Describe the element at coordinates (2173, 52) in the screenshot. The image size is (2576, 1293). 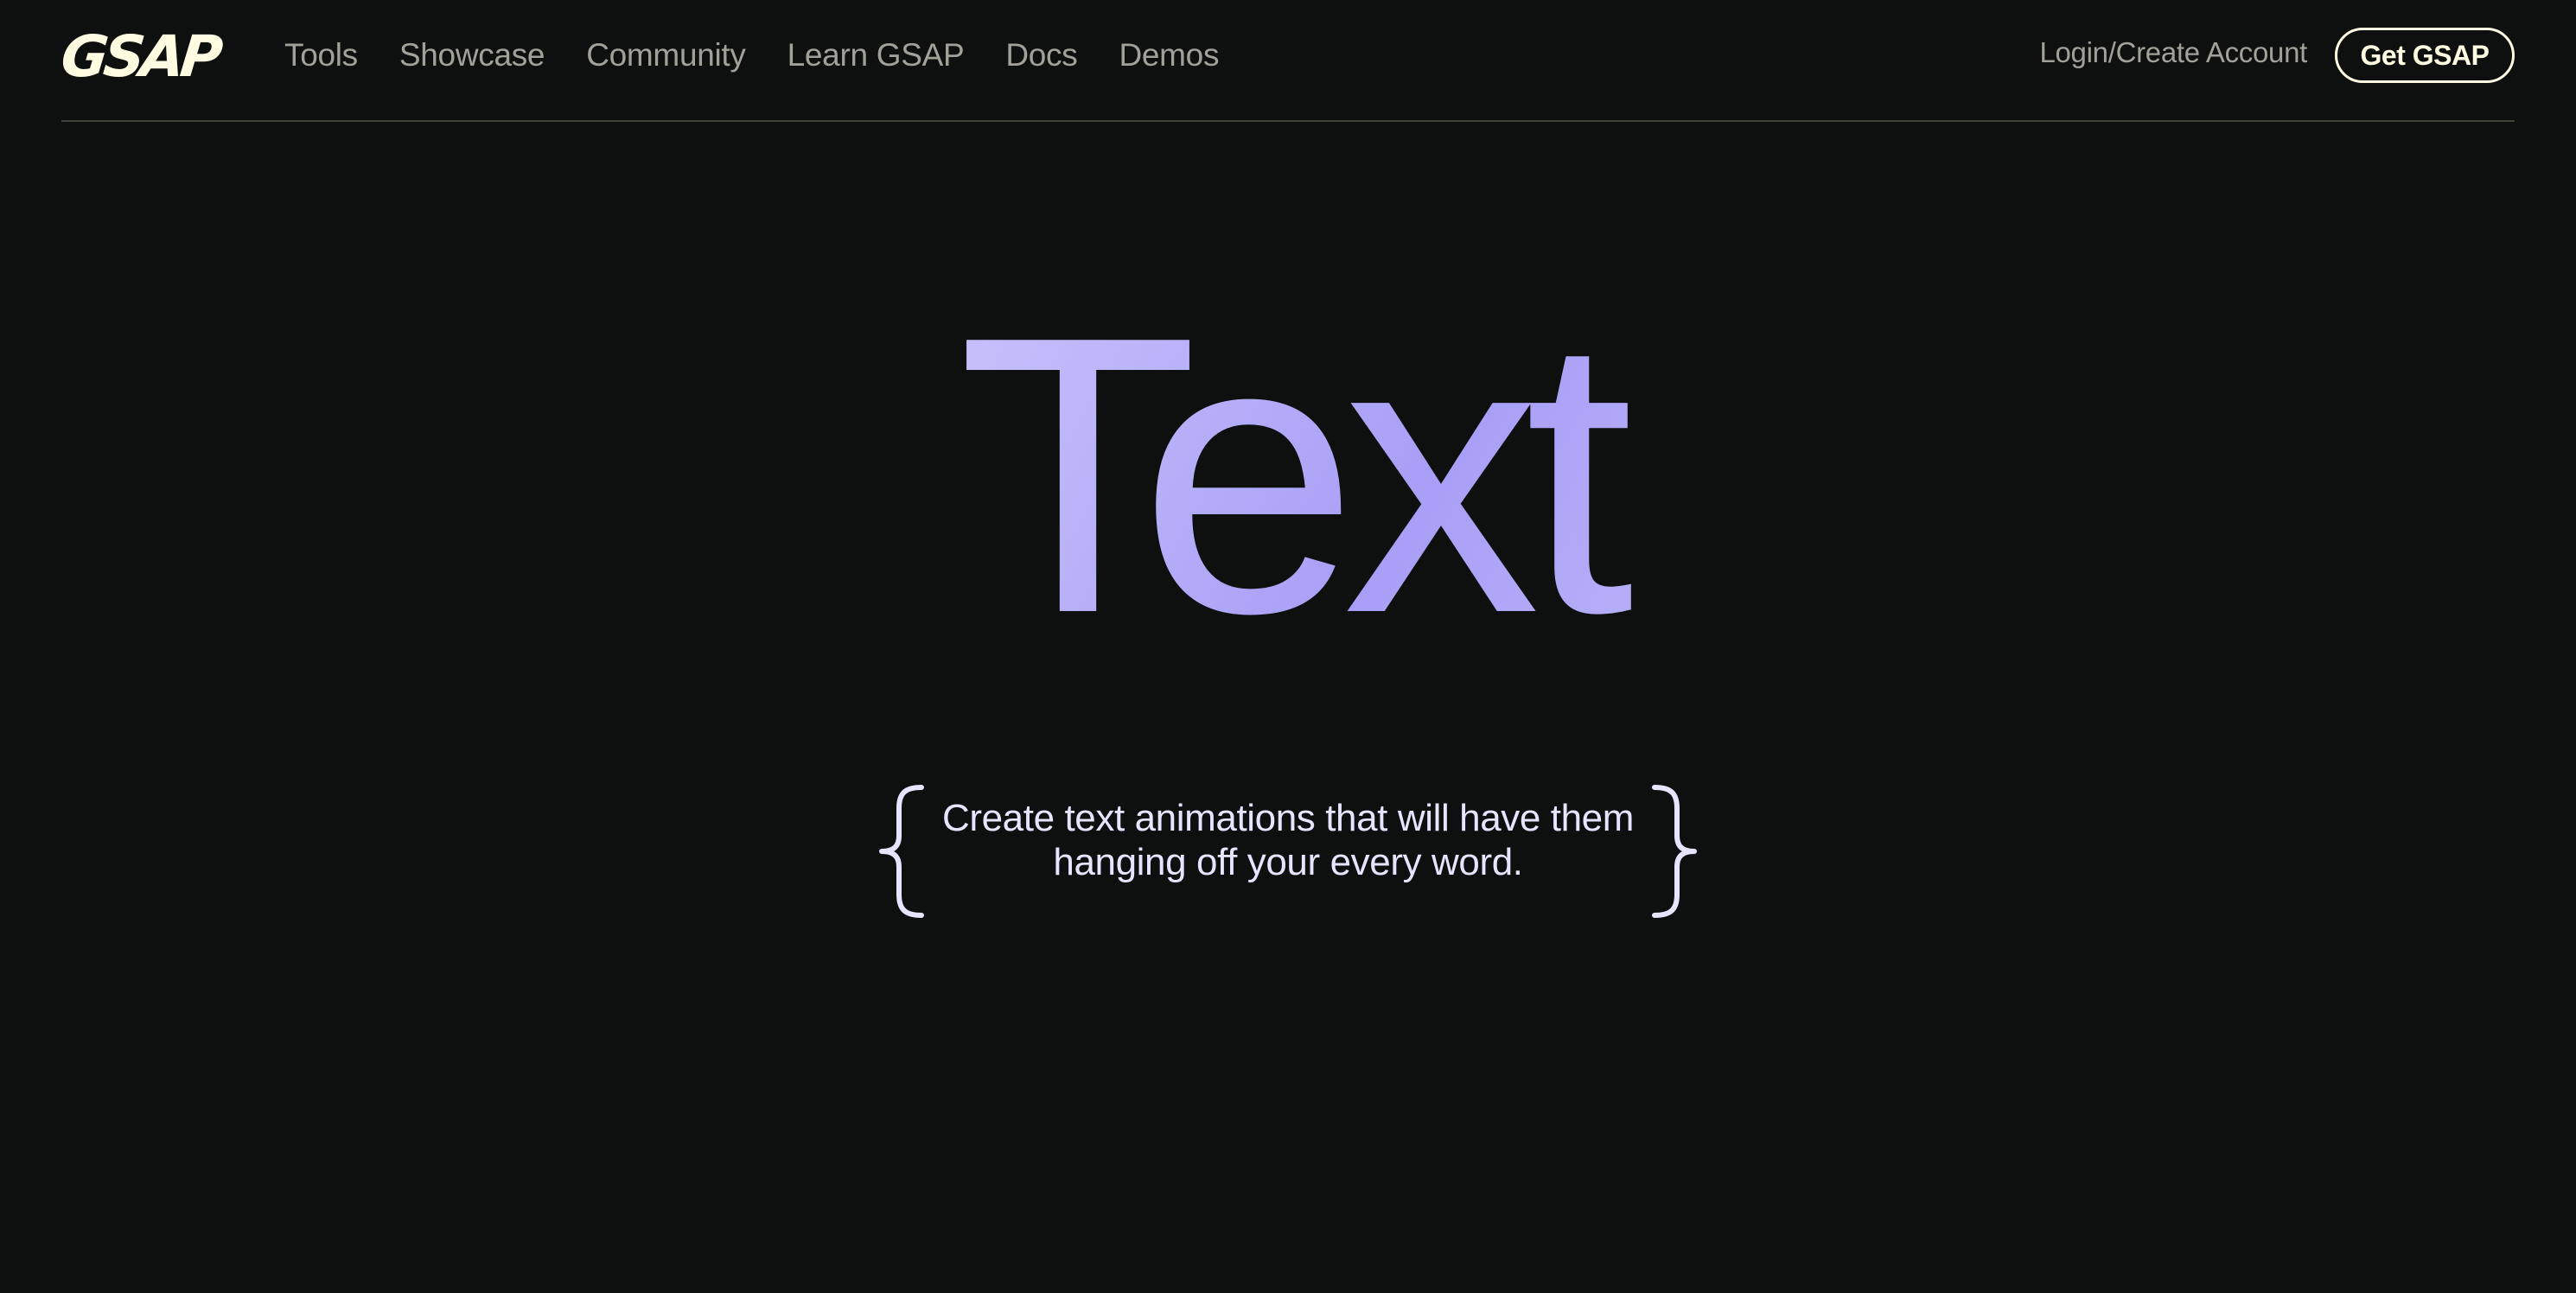
I see `login-create-account-link: Login/Create Account` at that location.